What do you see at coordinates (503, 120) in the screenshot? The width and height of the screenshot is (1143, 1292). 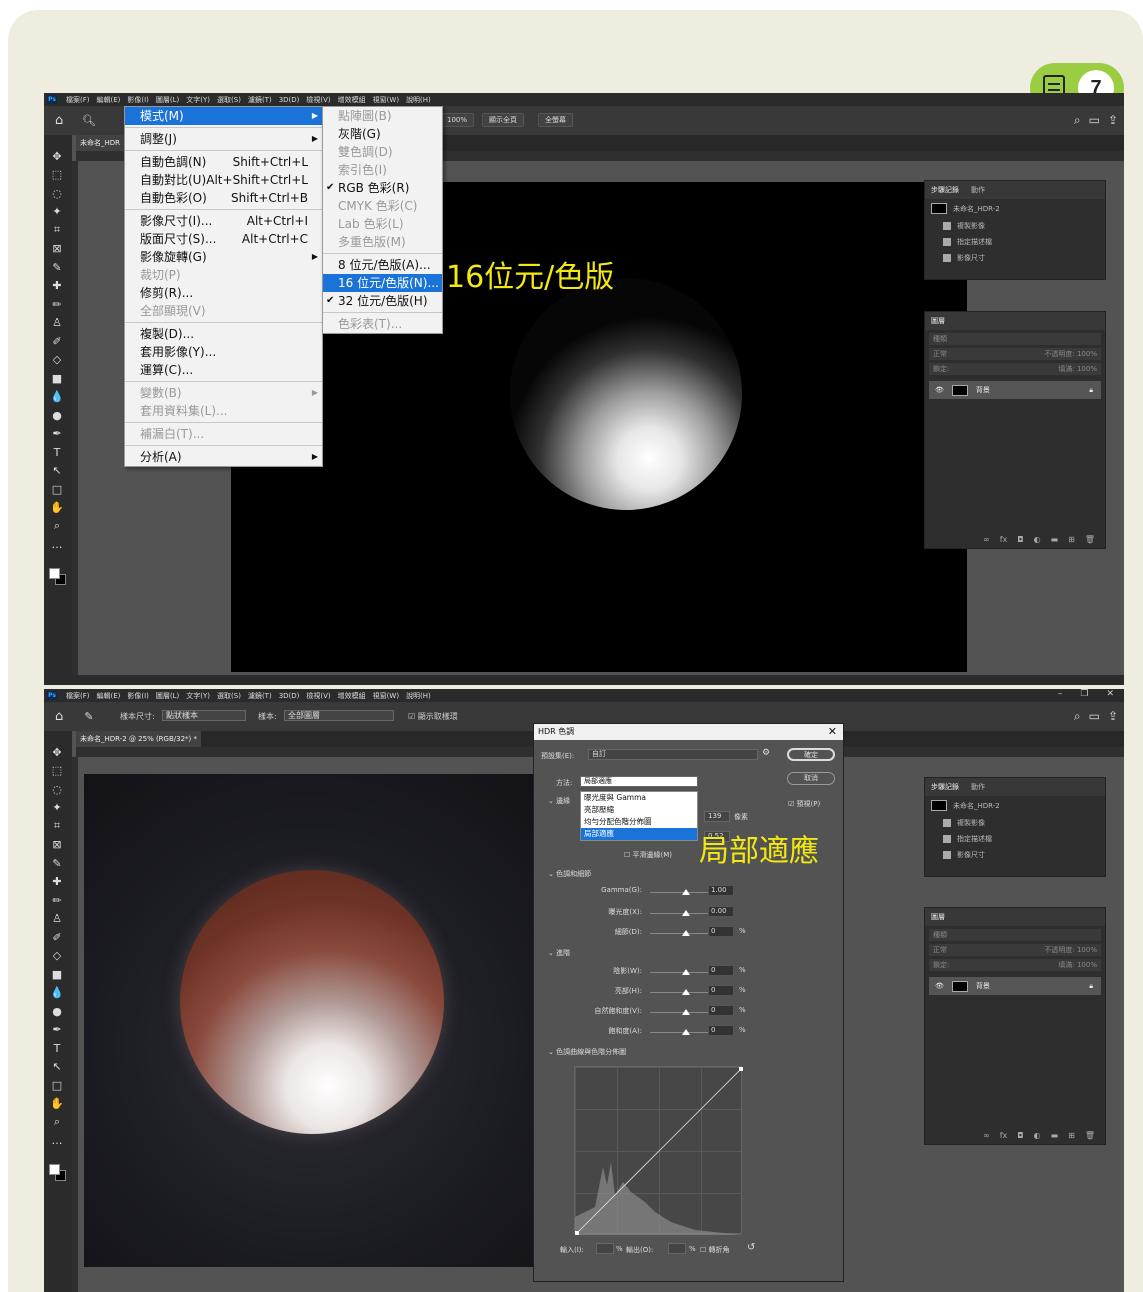 I see `fit-screen-button: 顯示全頁` at bounding box center [503, 120].